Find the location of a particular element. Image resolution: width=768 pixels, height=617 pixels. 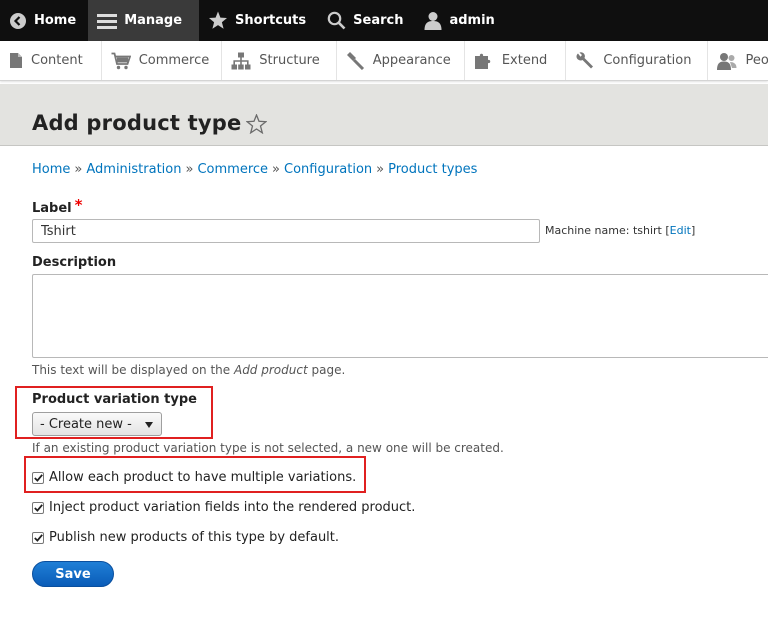

variation-type-select: - Create new - is located at coordinates (97, 424).